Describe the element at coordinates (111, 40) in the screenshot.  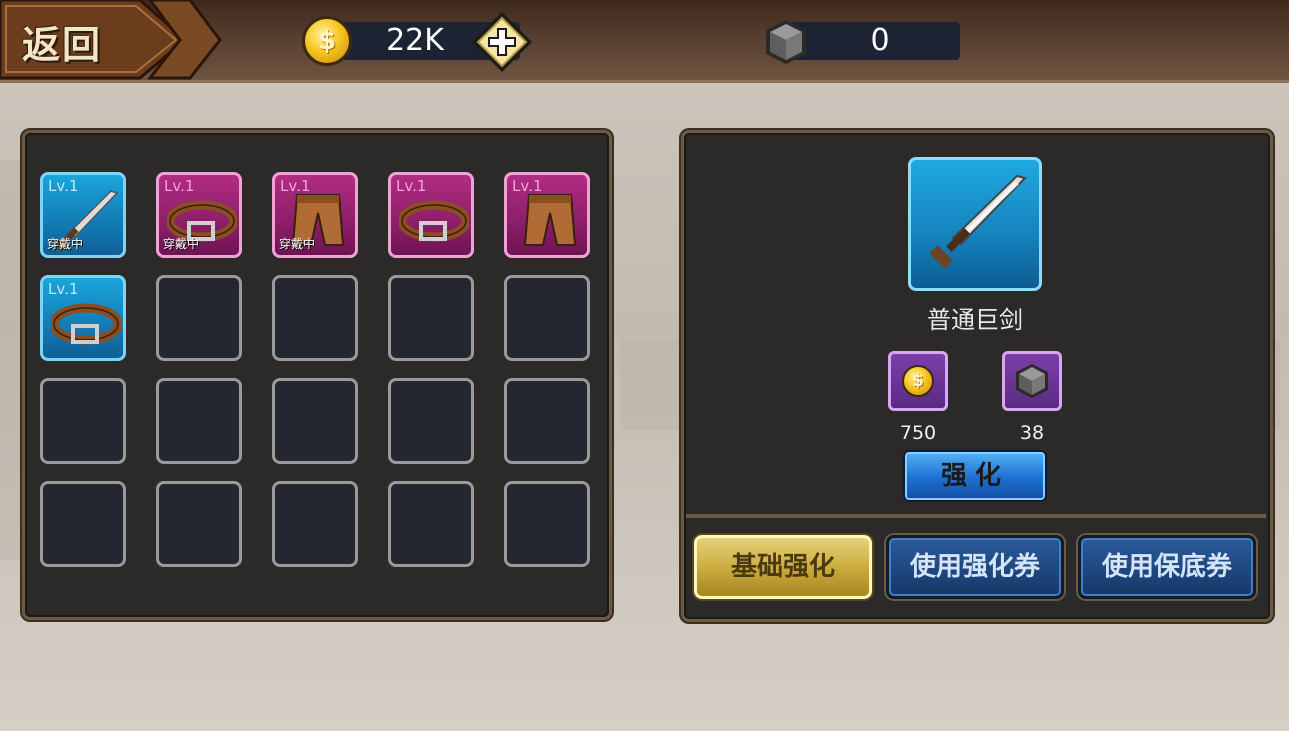
I see `back-button: 返回` at that location.